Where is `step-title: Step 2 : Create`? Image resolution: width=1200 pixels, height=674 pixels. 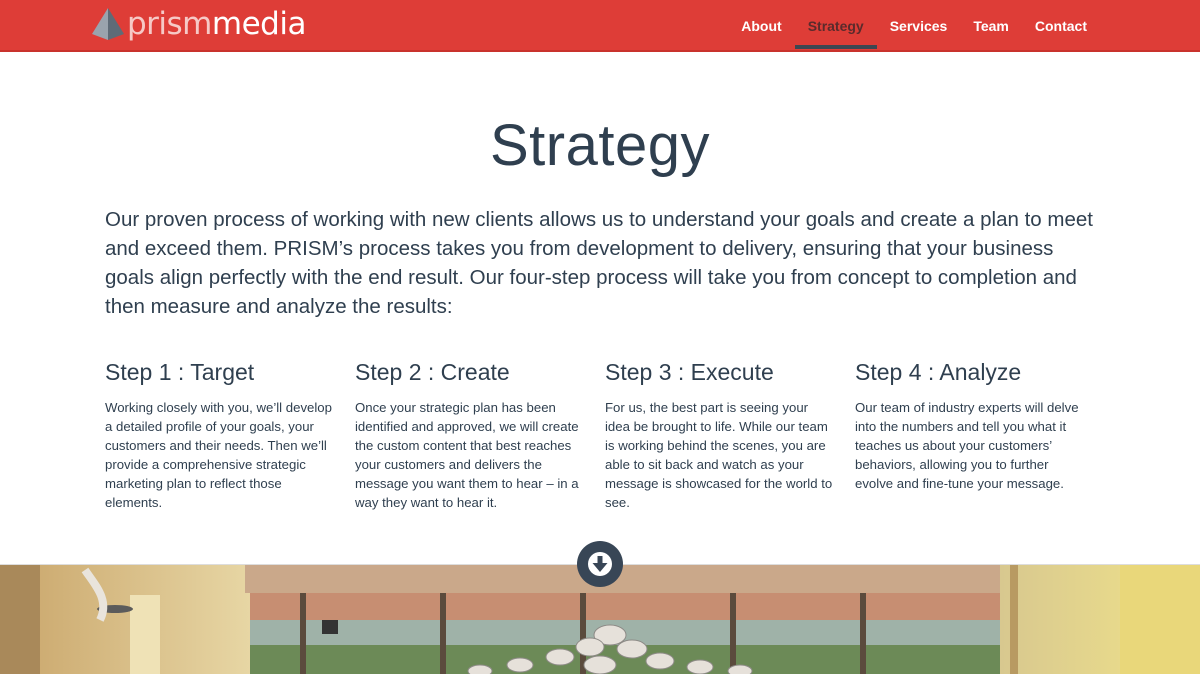
step-title: Step 2 : Create is located at coordinates (432, 372).